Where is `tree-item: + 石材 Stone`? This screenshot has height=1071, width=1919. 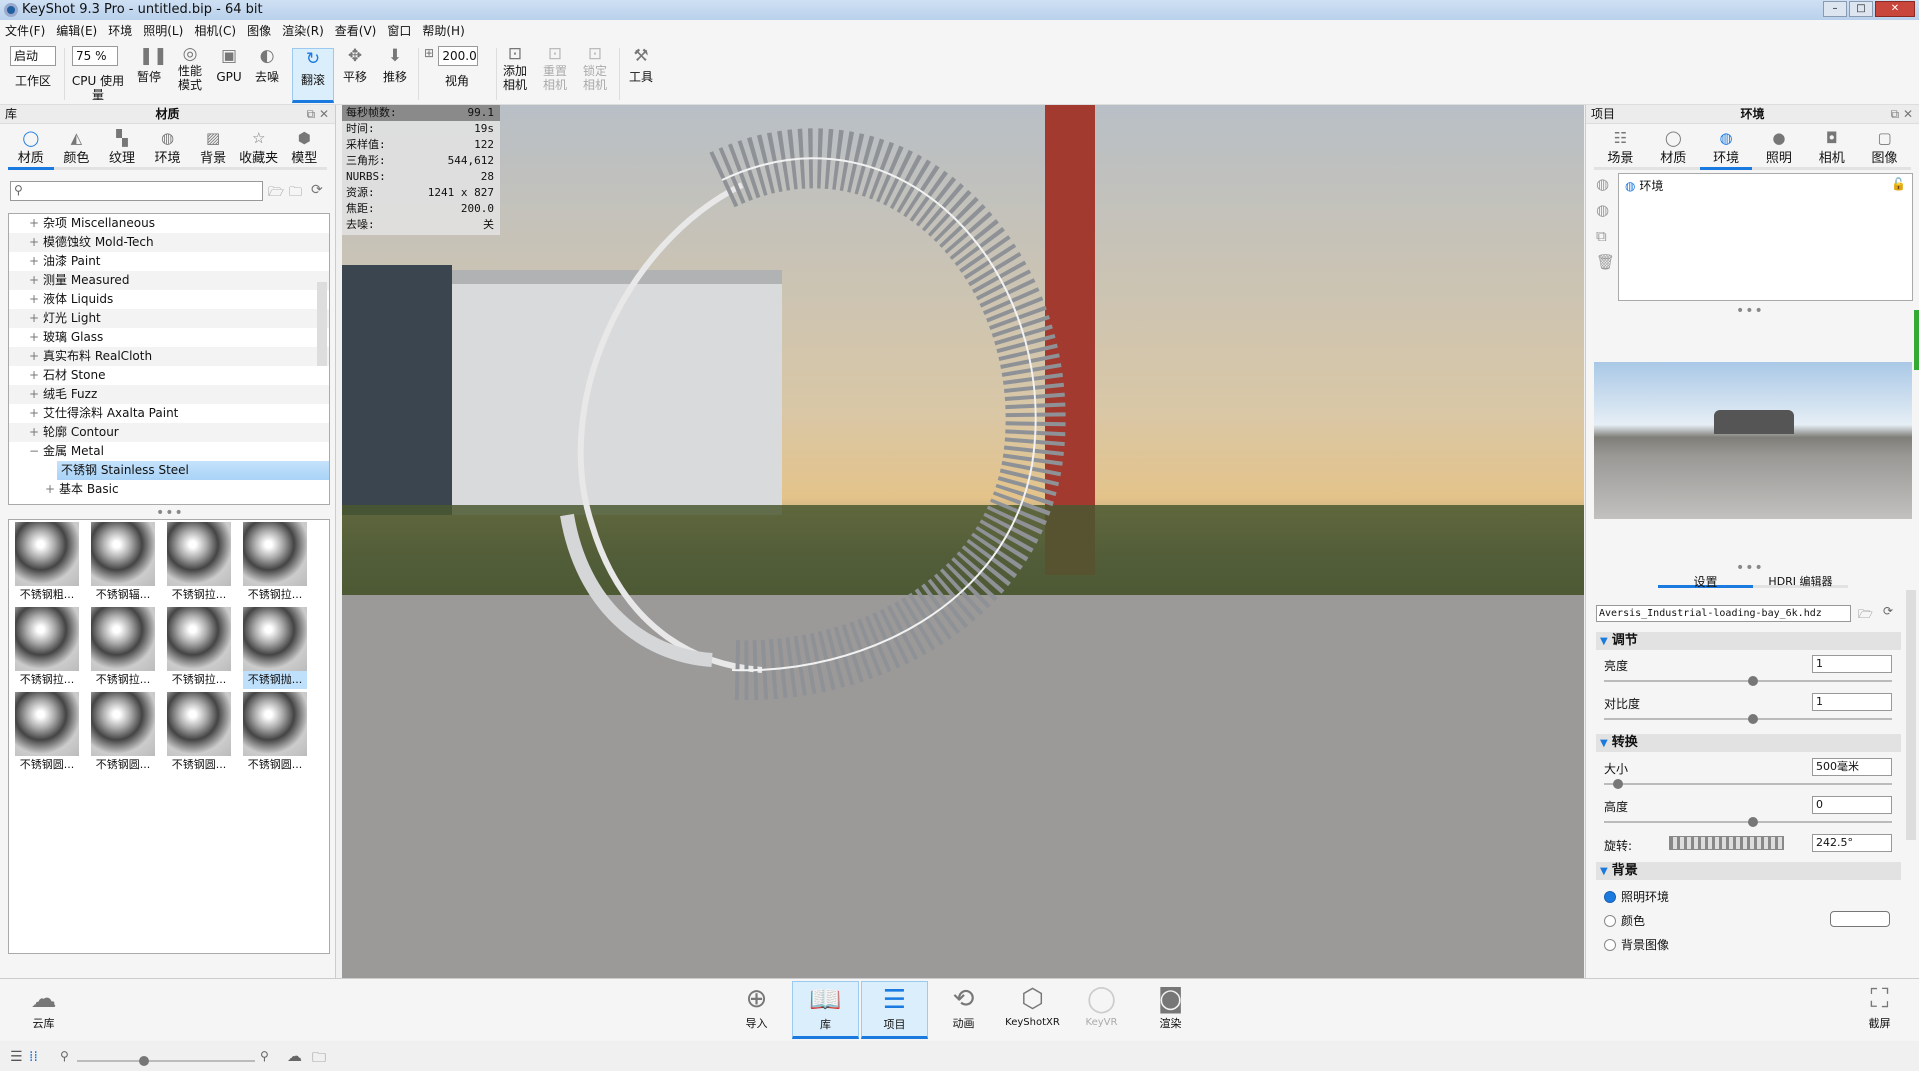 tree-item: + 石材 Stone is located at coordinates (169, 375).